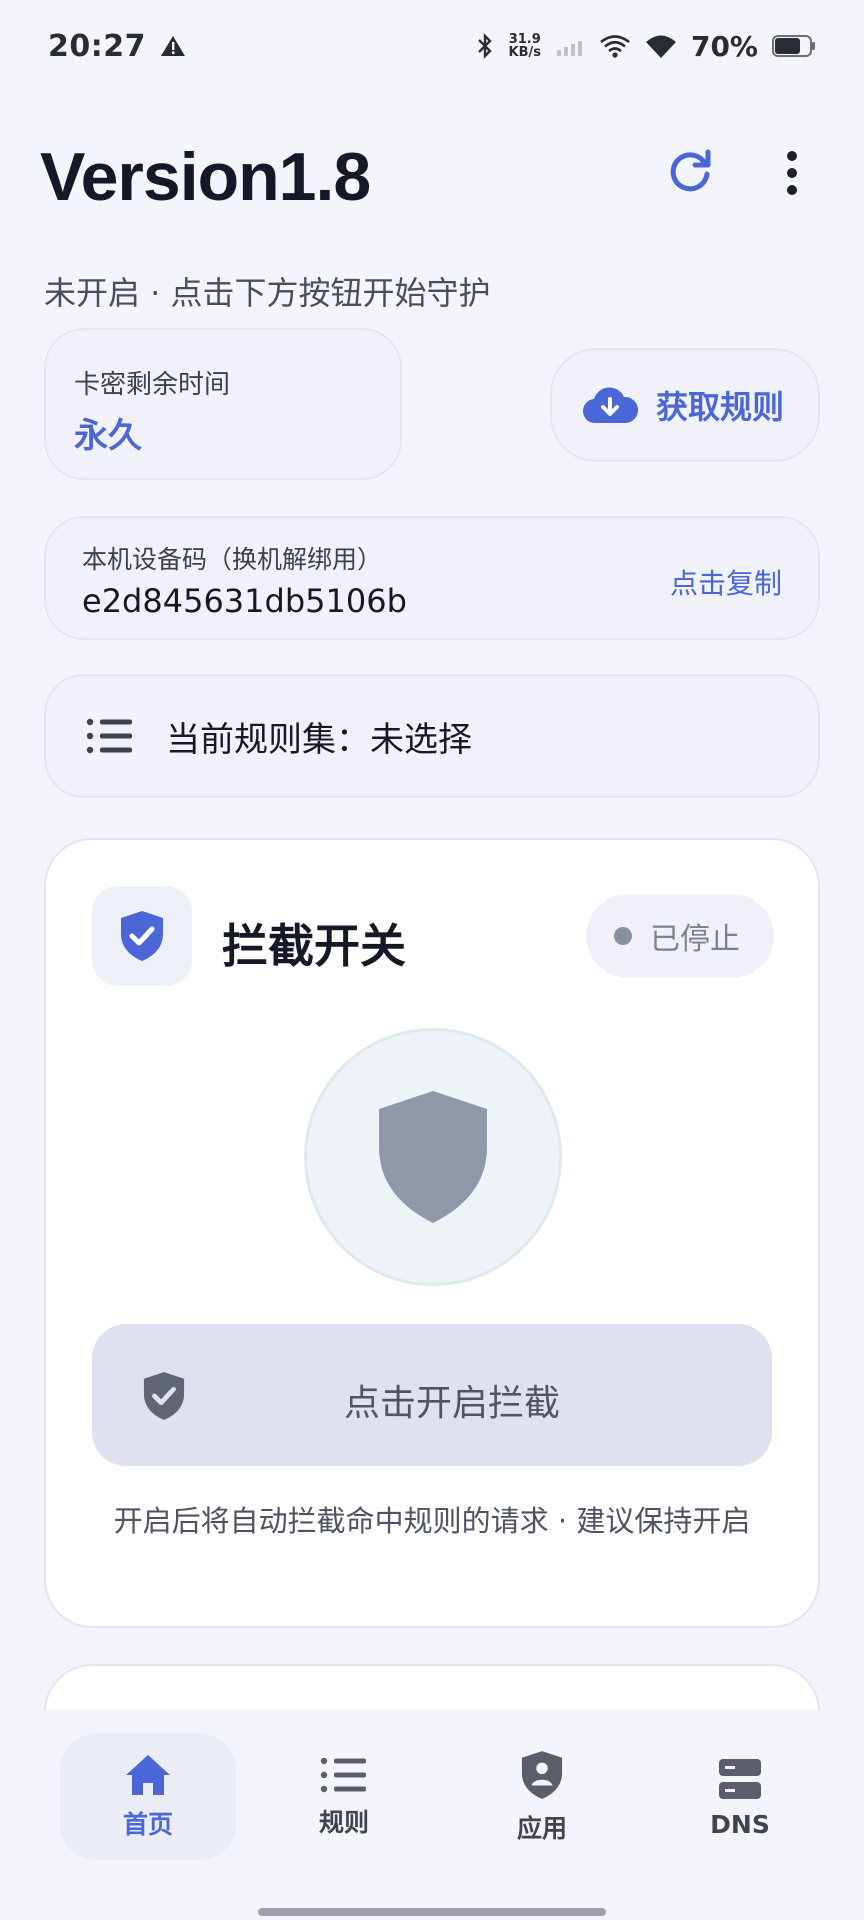  I want to click on copy-device-code-button: 点击复制, so click(726, 582).